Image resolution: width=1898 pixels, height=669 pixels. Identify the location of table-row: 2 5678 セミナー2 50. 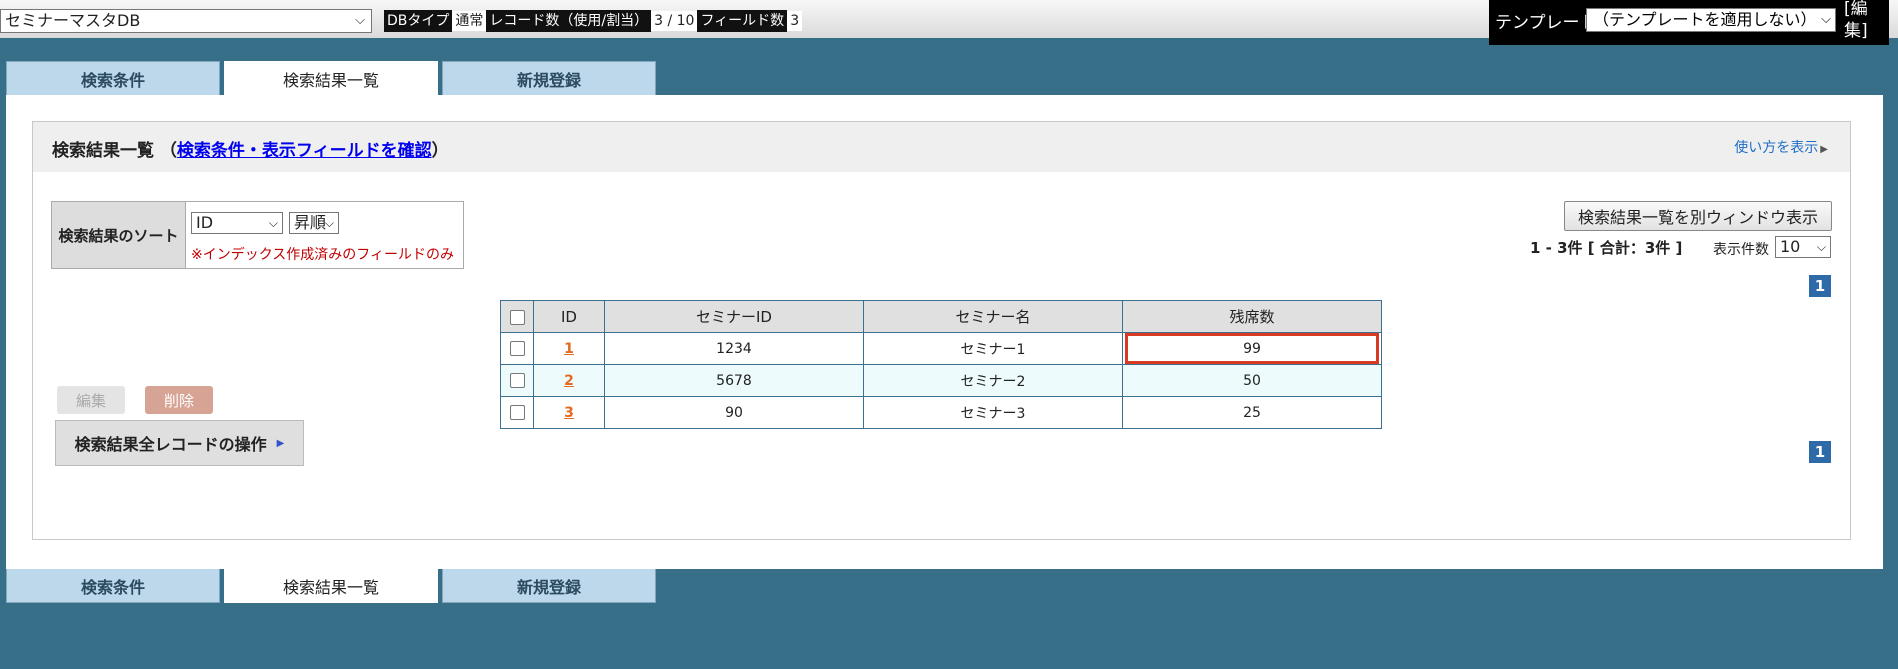
(941, 380).